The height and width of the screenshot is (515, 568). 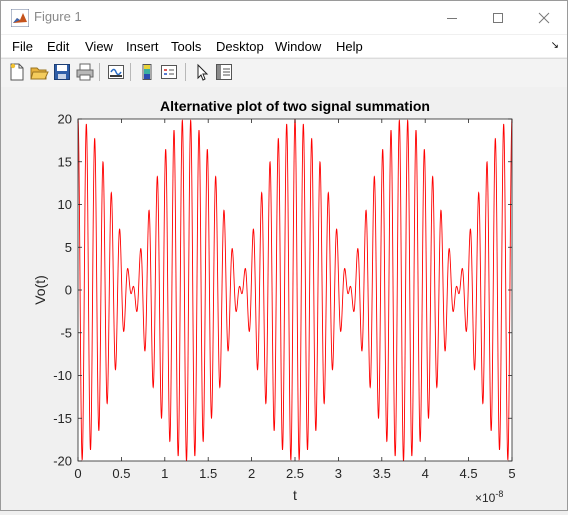 I want to click on menu-file: File, so click(x=22, y=46).